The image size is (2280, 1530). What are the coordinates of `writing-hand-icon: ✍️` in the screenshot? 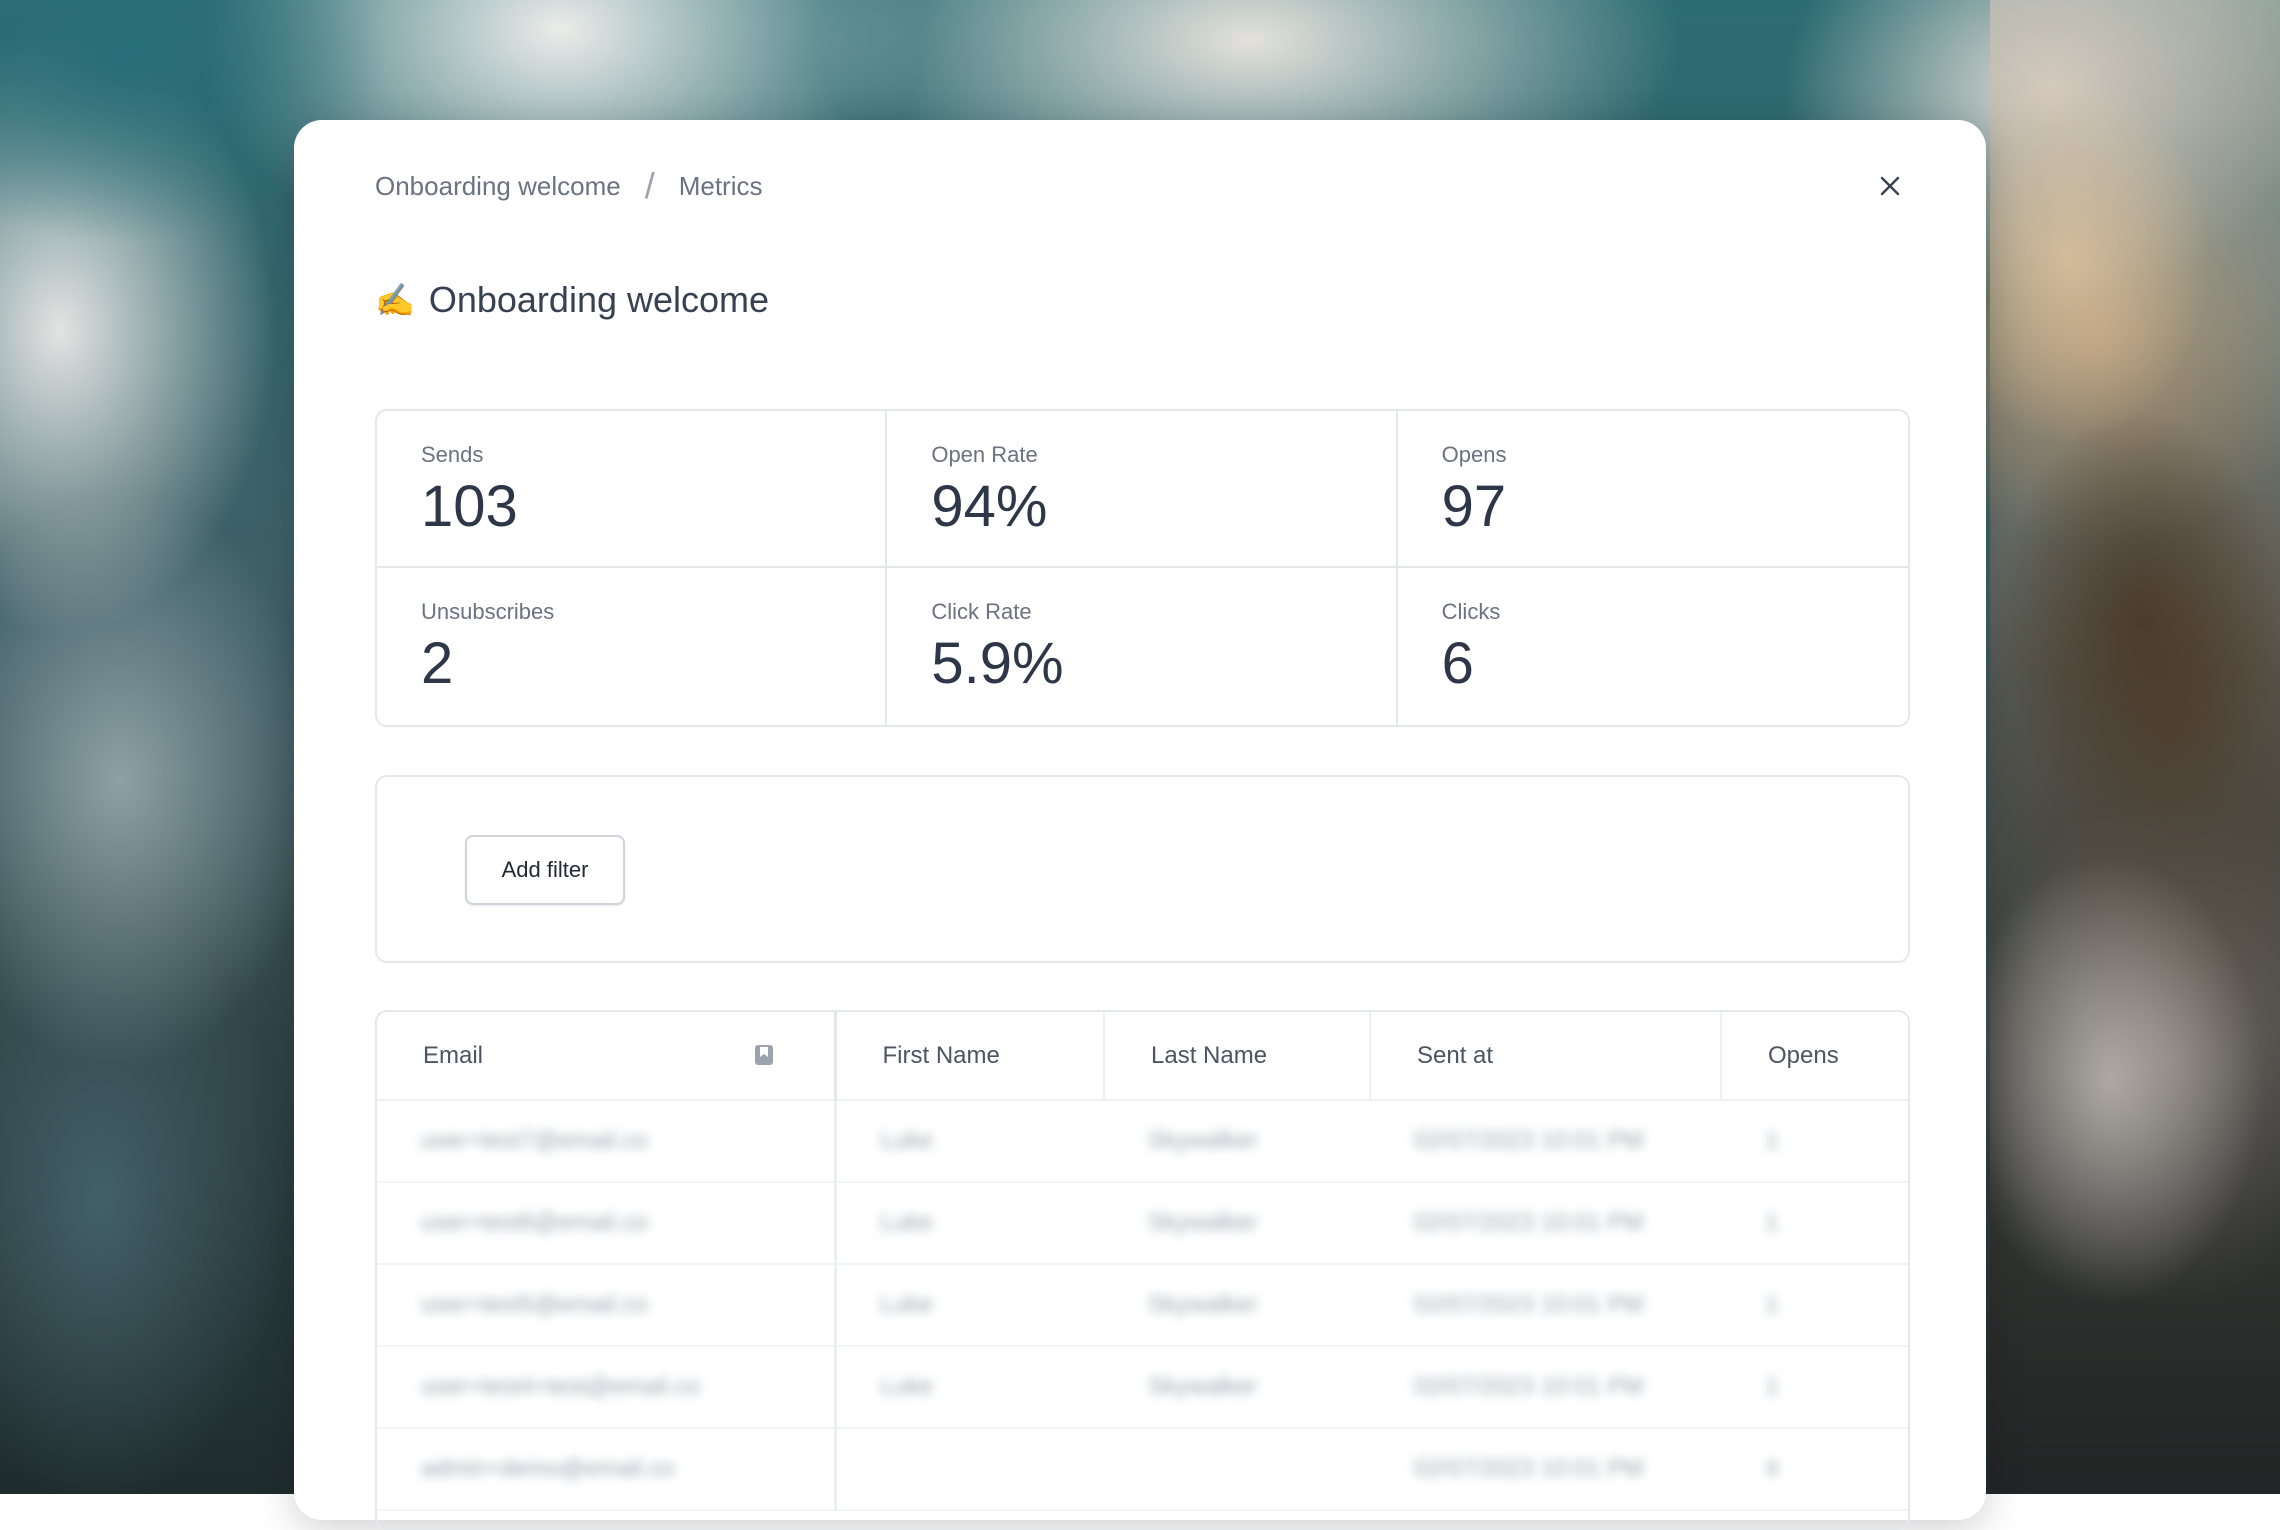 It's located at (395, 300).